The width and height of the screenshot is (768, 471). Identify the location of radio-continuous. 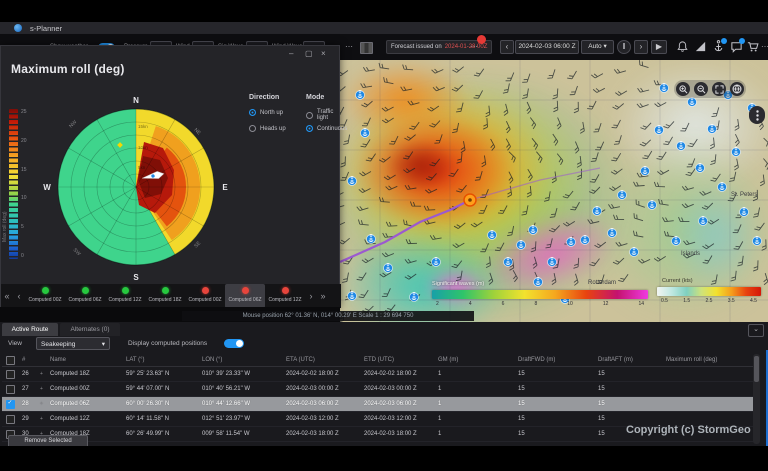
(309, 128).